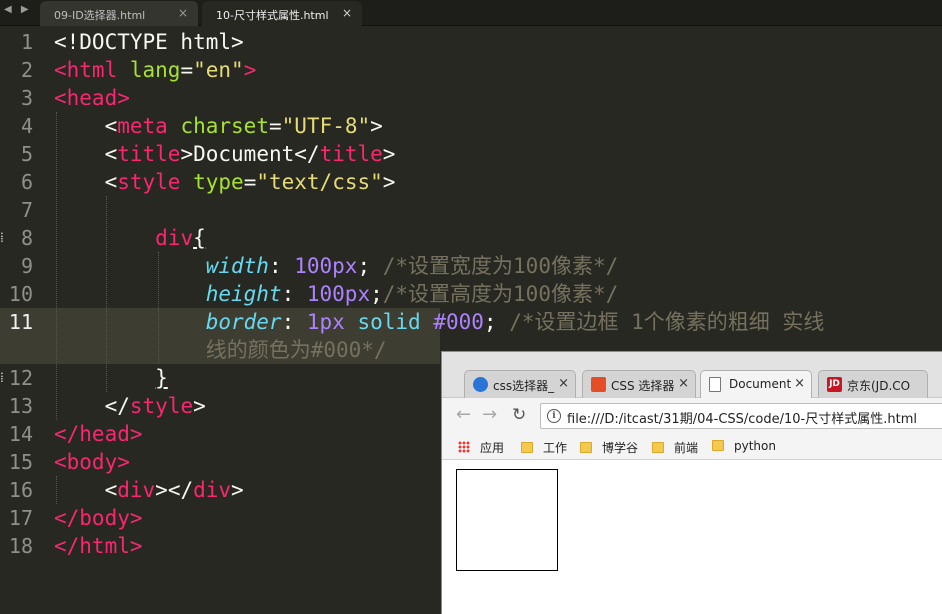 The height and width of the screenshot is (614, 942). What do you see at coordinates (20, 490) in the screenshot?
I see `line-number: 16` at bounding box center [20, 490].